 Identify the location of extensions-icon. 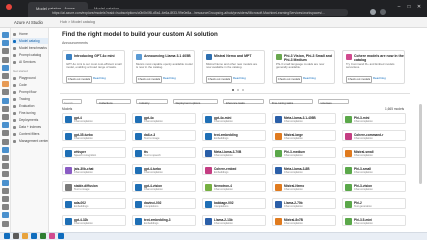
(383, 12).